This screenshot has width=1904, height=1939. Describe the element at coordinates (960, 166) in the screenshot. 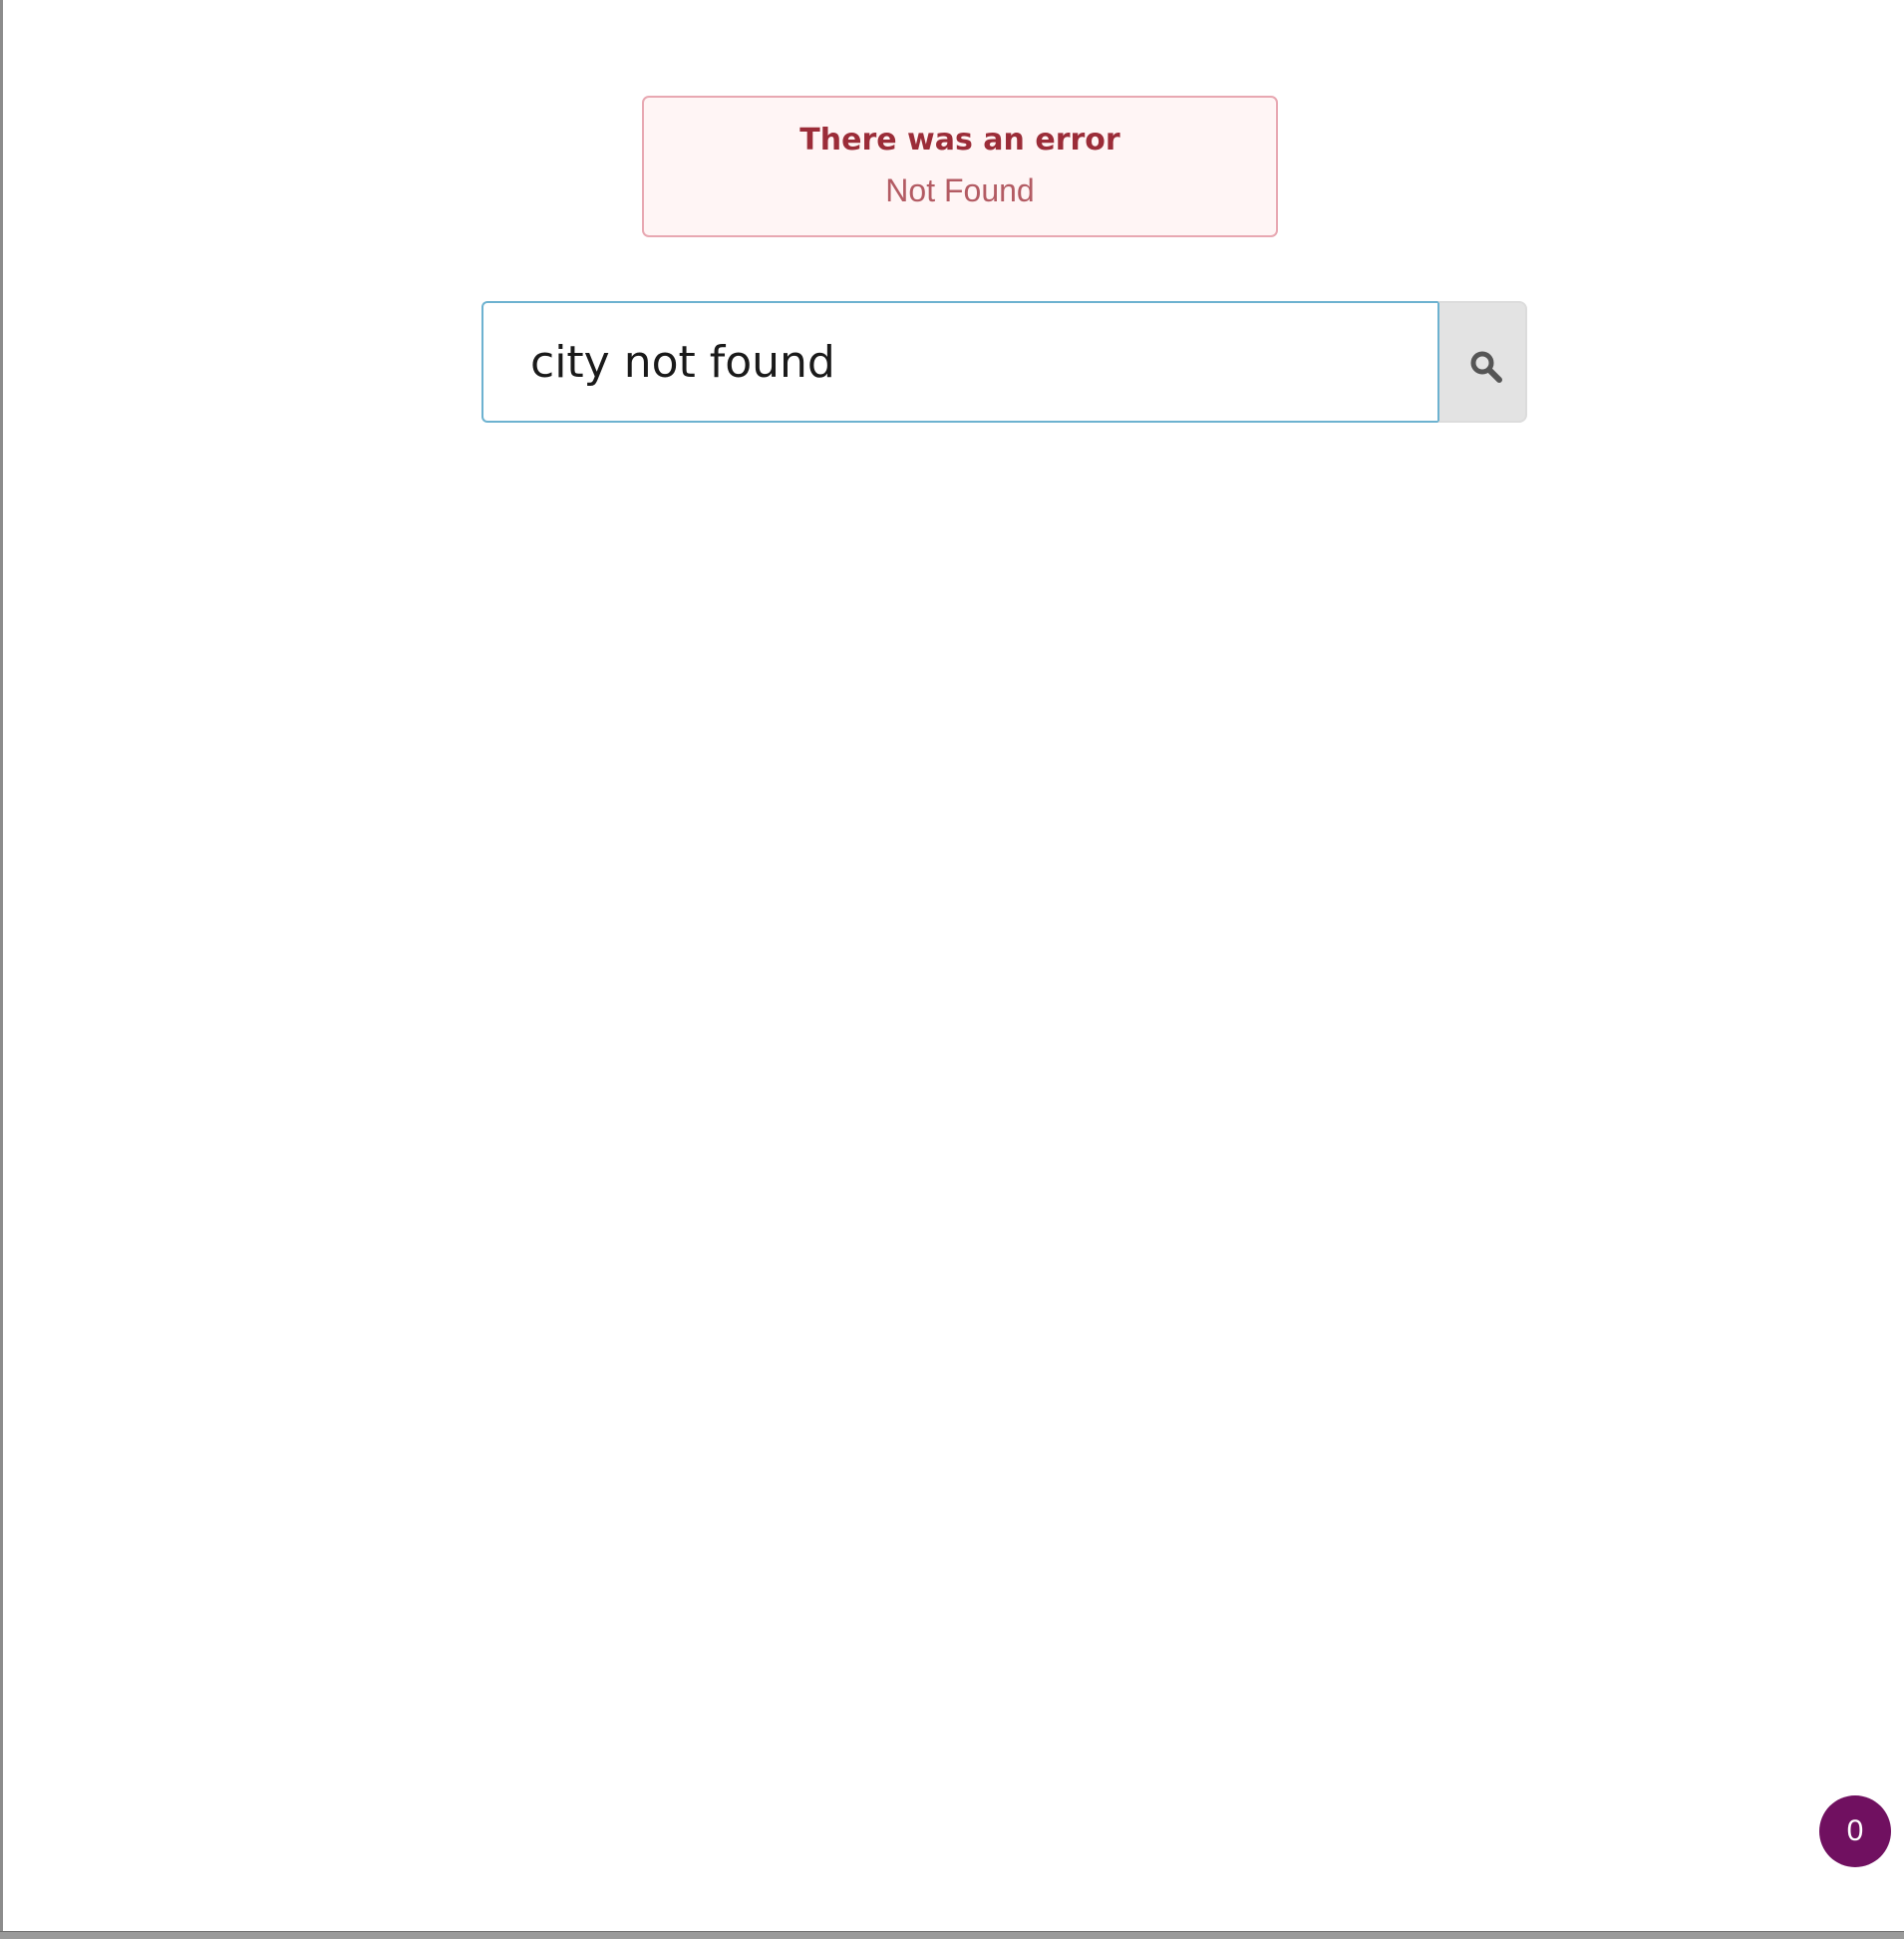

I see `error-alert: There was an error Not Found` at that location.